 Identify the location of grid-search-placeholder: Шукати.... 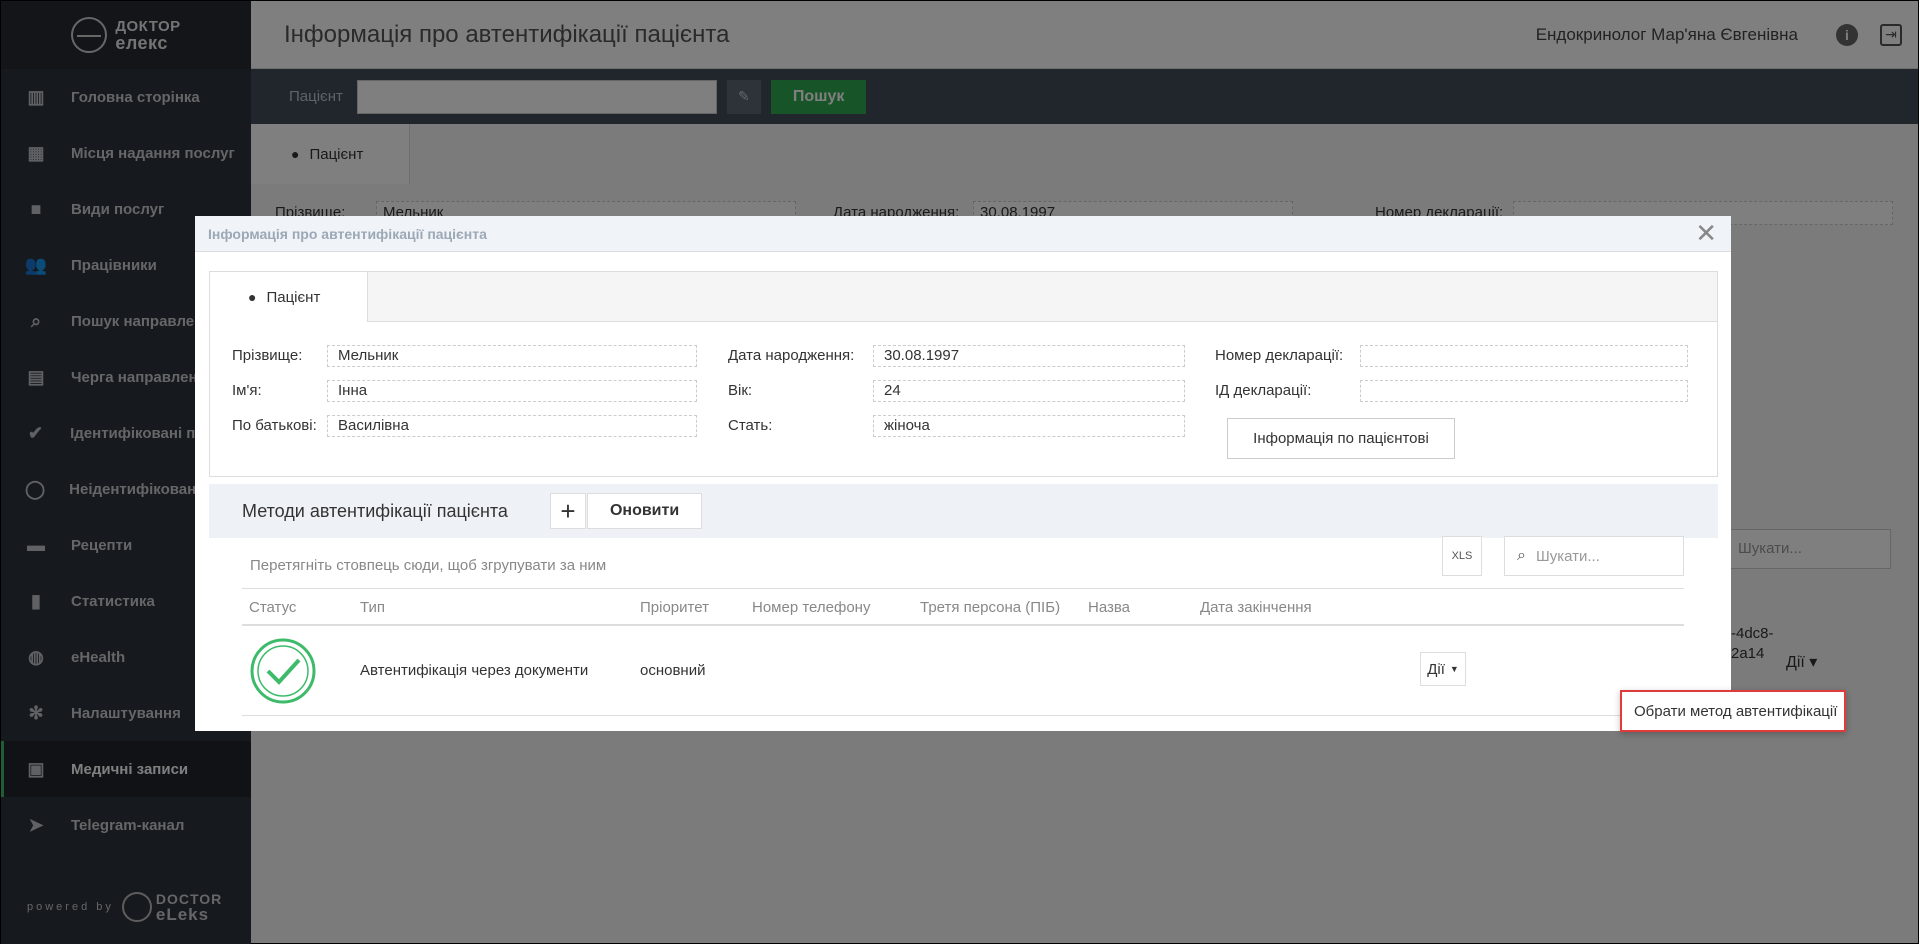
(1567, 556).